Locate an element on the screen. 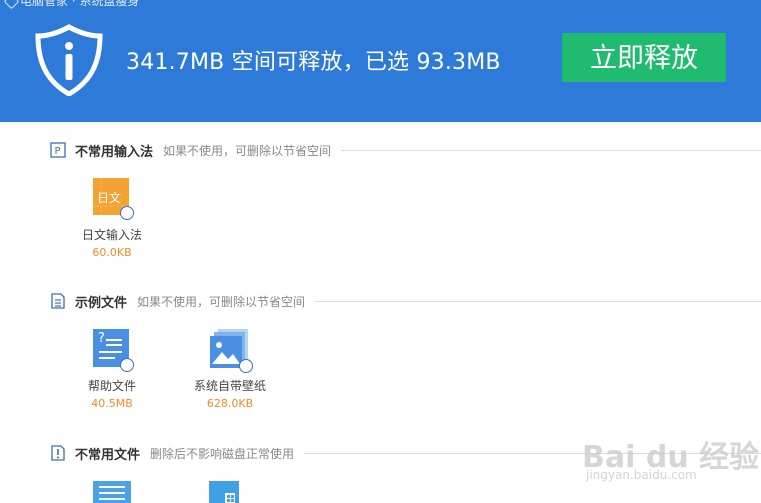 The height and width of the screenshot is (503, 761). partial-folder-icon is located at coordinates (229, 492).